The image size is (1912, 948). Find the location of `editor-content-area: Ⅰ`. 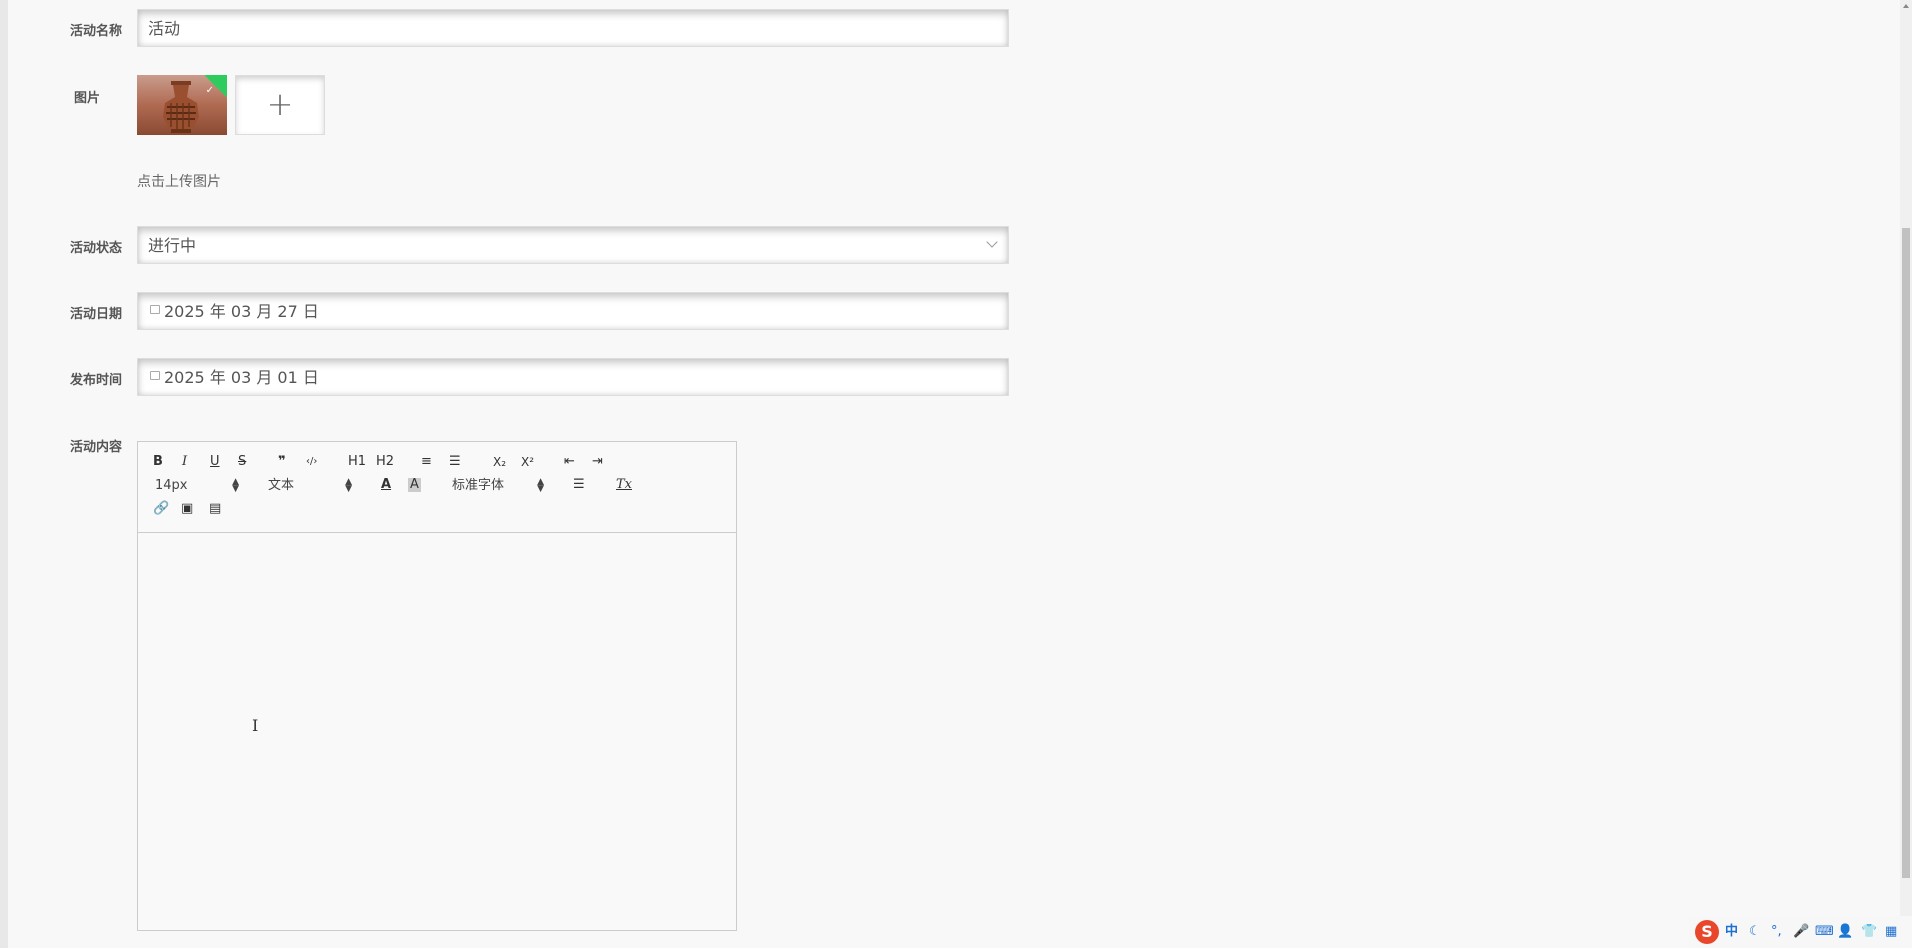

editor-content-area: Ⅰ is located at coordinates (437, 732).